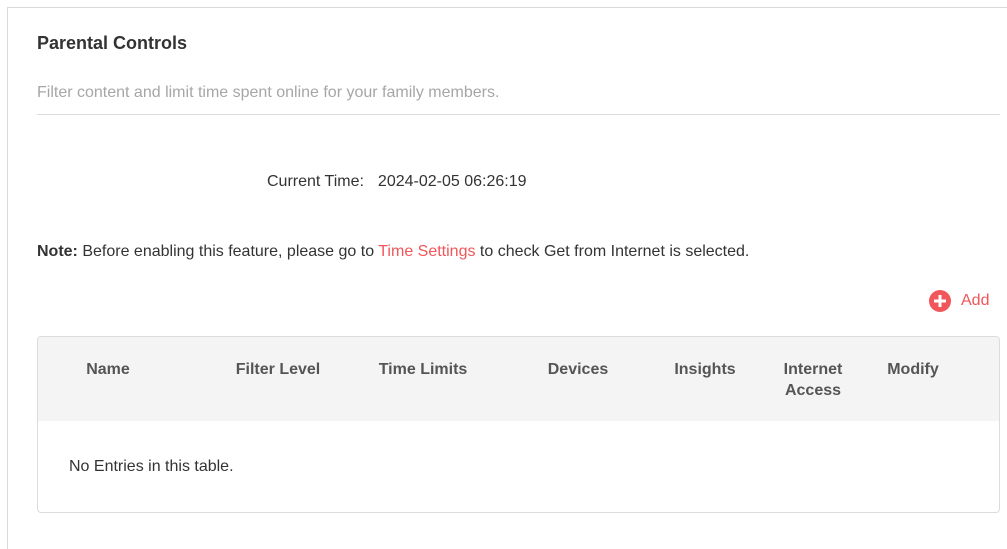 The image size is (1007, 549). What do you see at coordinates (426, 251) in the screenshot?
I see `time-settings-link: Time Settings` at bounding box center [426, 251].